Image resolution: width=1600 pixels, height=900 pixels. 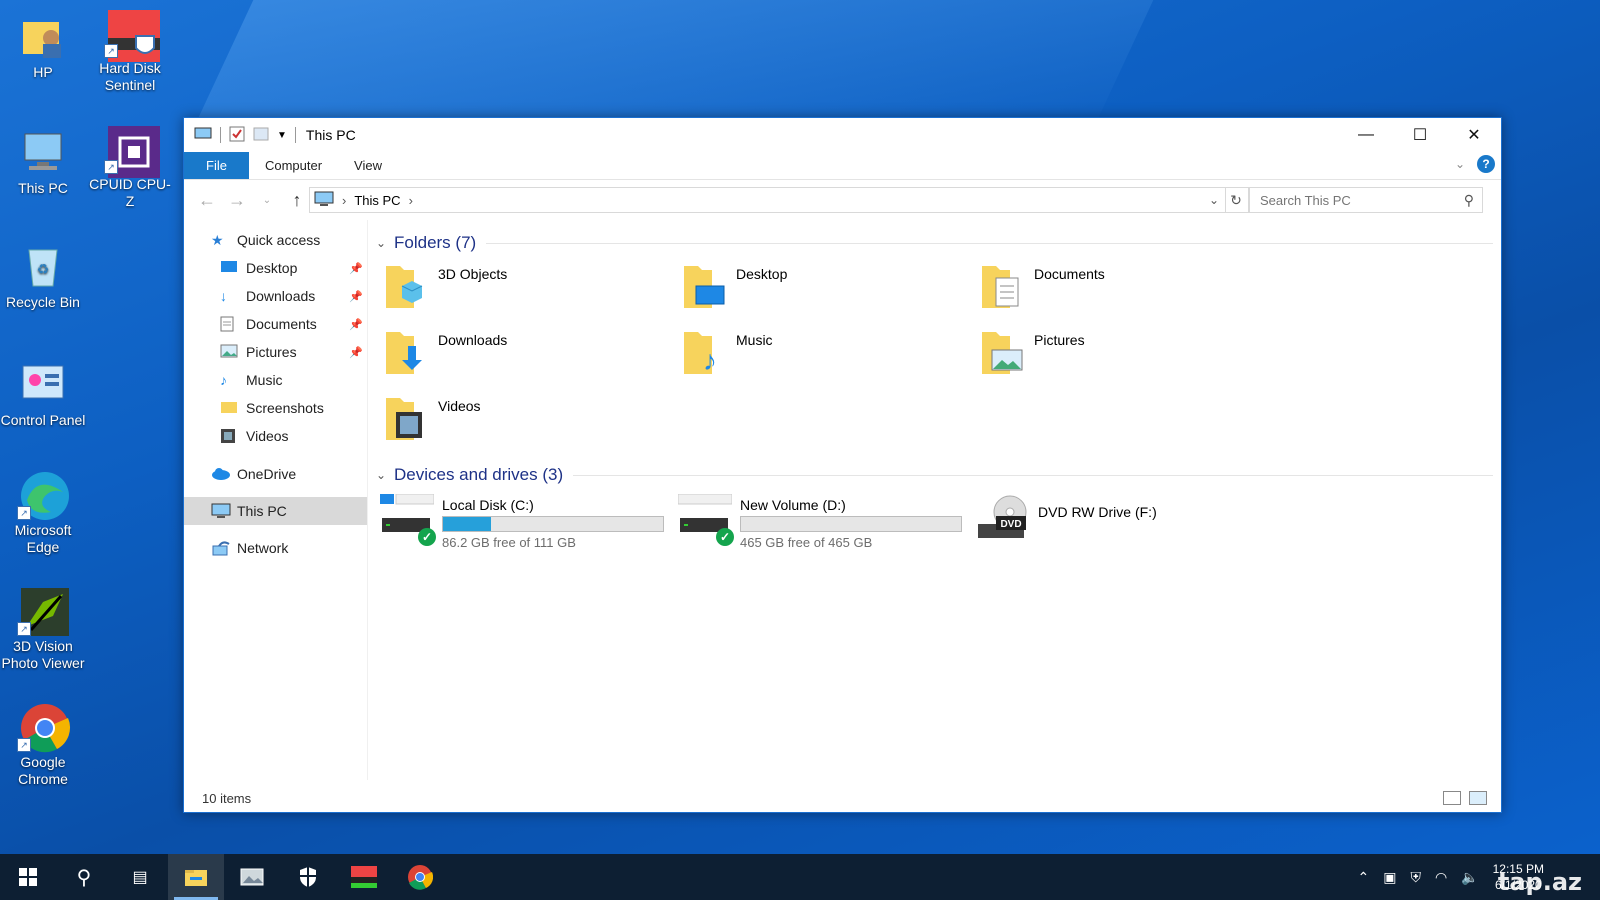 What do you see at coordinates (43, 188) in the screenshot?
I see `desktop-icon-label: This PC` at bounding box center [43, 188].